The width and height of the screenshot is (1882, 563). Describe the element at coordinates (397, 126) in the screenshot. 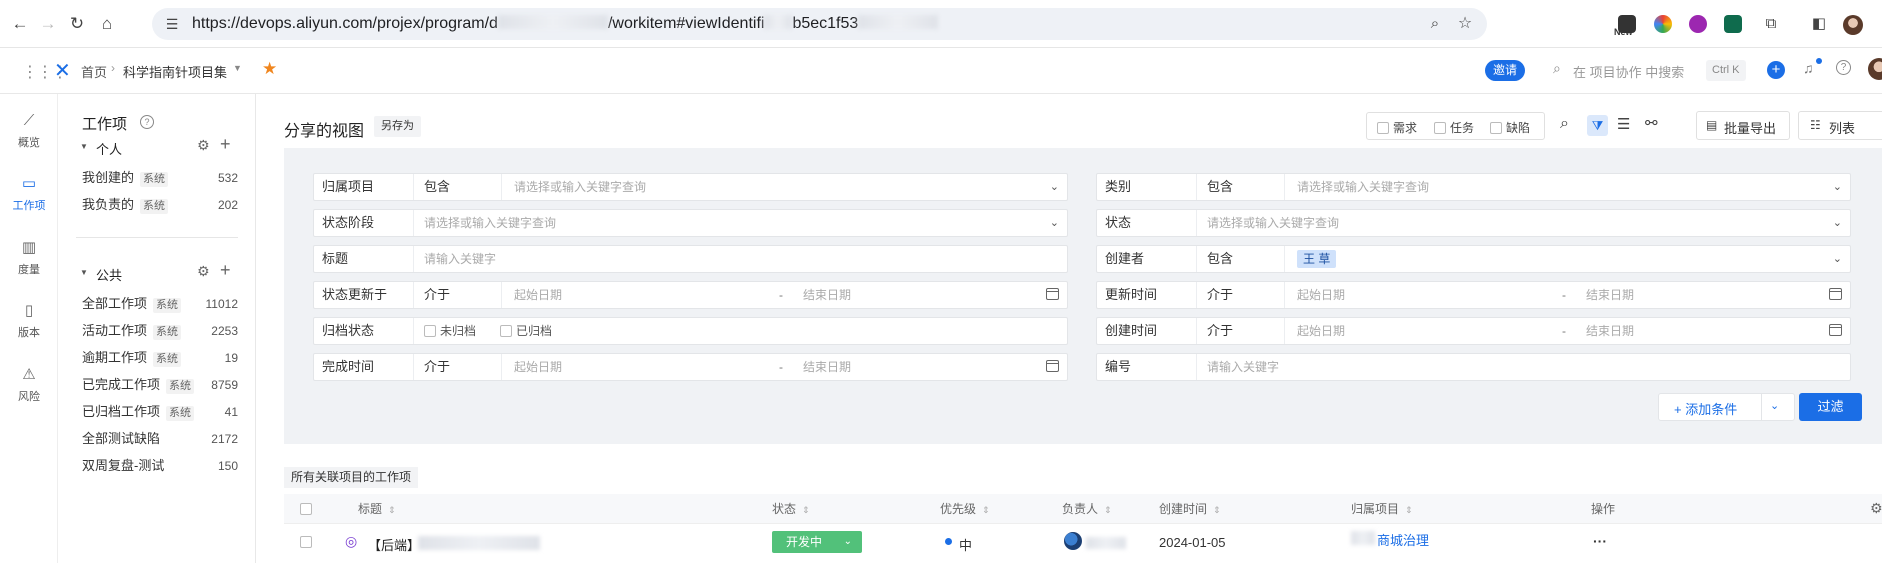

I see `save-as-button: 另存为` at that location.